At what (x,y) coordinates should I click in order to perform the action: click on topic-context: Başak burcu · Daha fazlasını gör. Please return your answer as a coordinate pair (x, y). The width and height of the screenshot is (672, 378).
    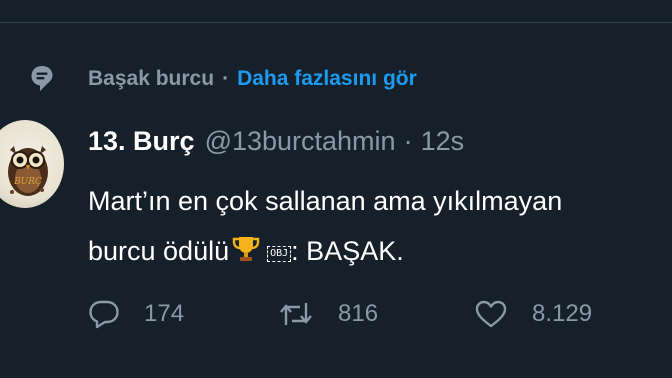
    Looking at the image, I should click on (223, 79).